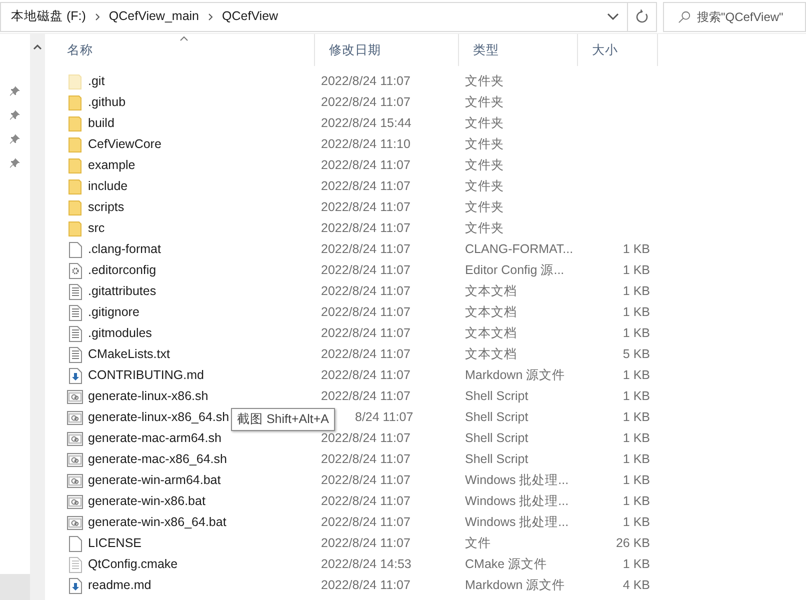 This screenshot has width=806, height=600. Describe the element at coordinates (496, 396) in the screenshot. I see `type-cell: Shell Script` at that location.